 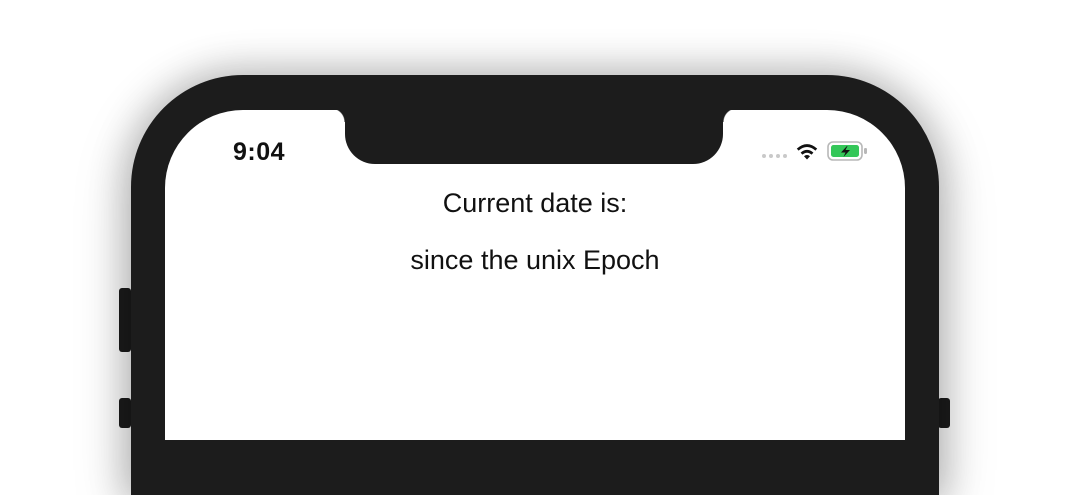 What do you see at coordinates (535, 232) in the screenshot?
I see `app-content: Current date is: since the unix Epoch` at bounding box center [535, 232].